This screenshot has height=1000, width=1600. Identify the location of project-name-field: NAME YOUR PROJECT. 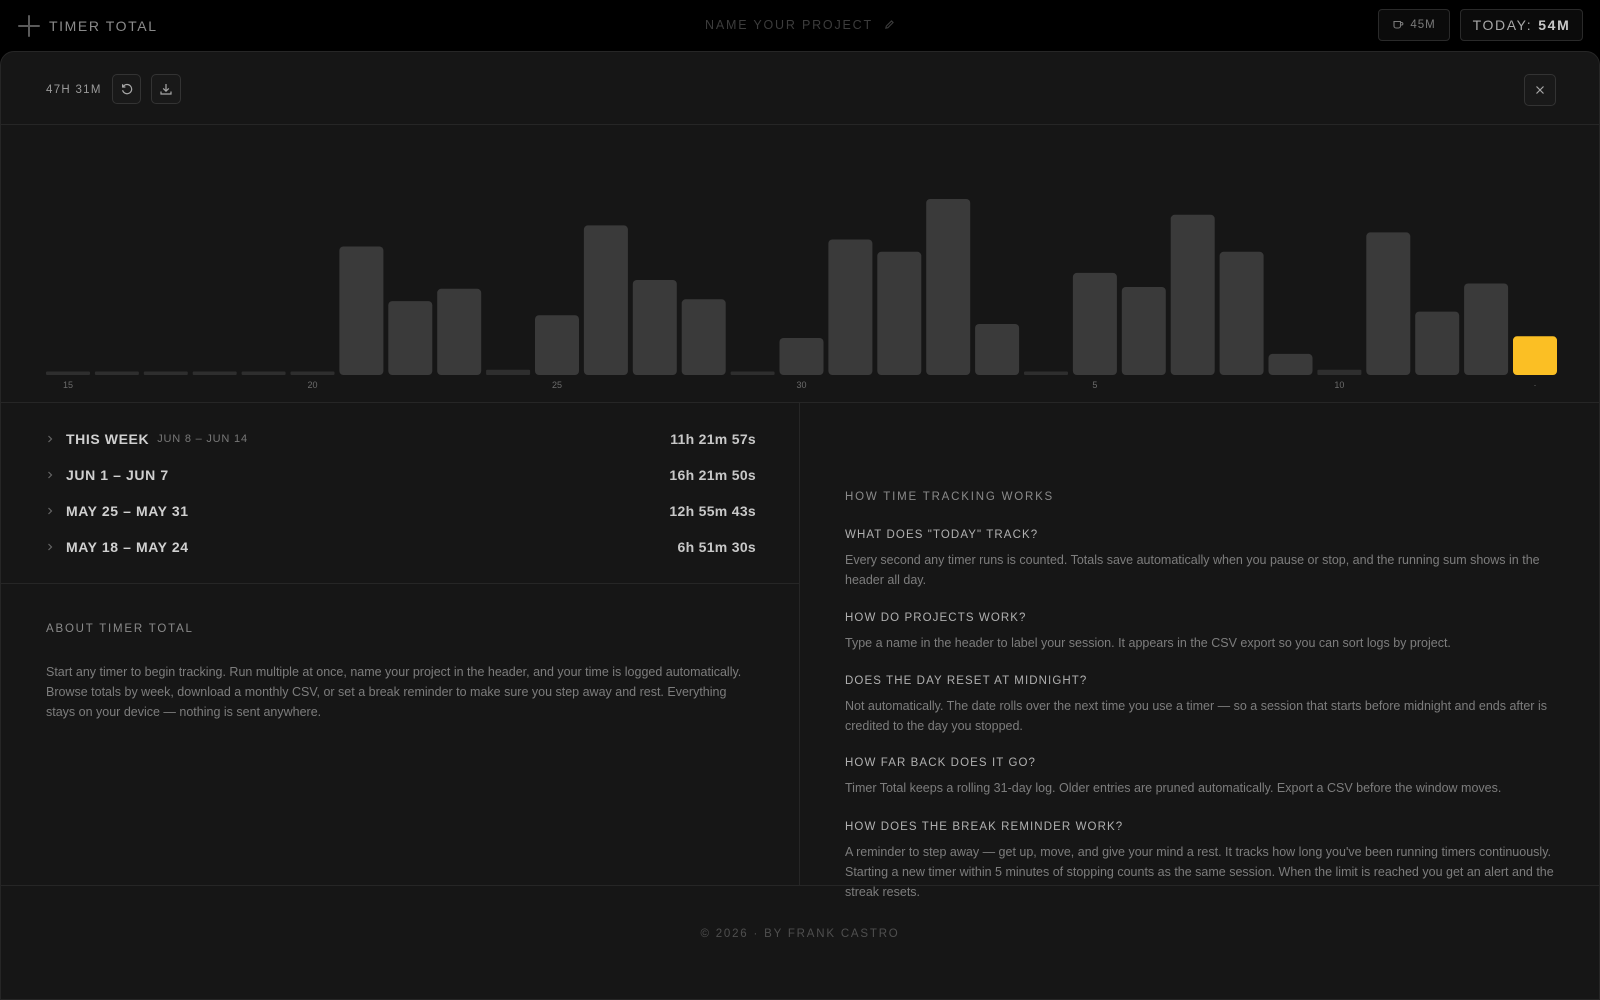
(800, 25).